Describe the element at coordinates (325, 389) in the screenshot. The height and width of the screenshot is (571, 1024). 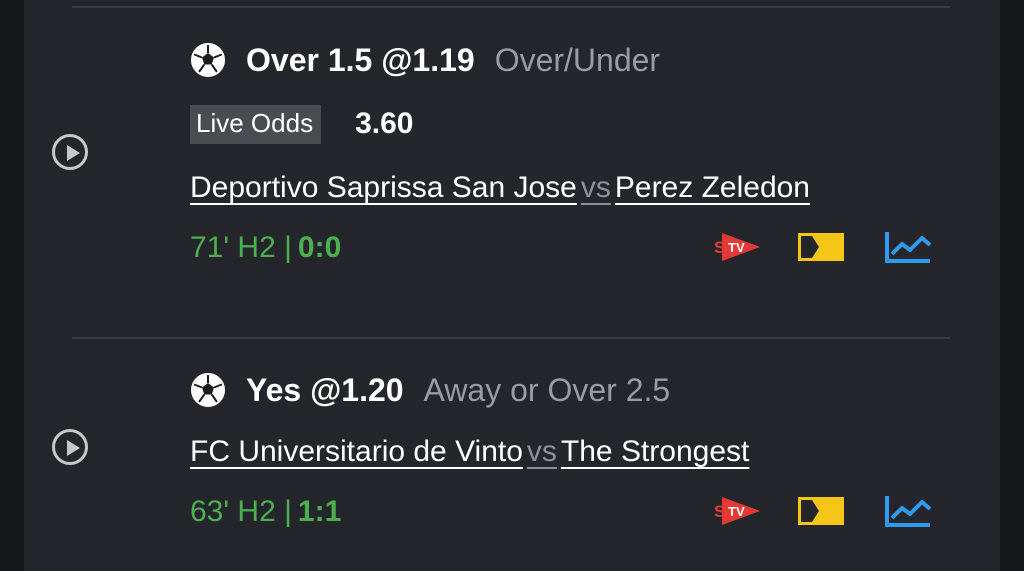
I see `selection-label: Yes @1.20` at that location.